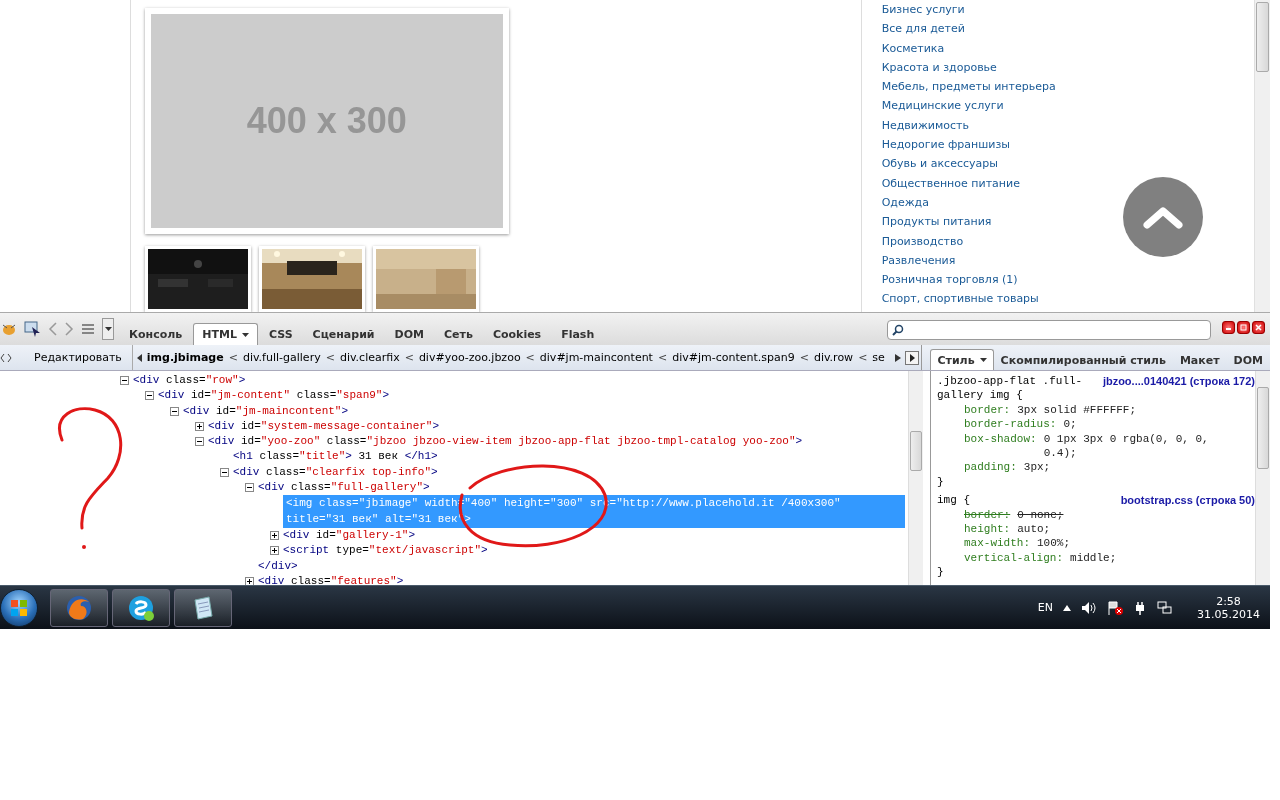 This screenshot has width=1280, height=800. Describe the element at coordinates (1139, 543) in the screenshot. I see `css-value: 100%;` at that location.